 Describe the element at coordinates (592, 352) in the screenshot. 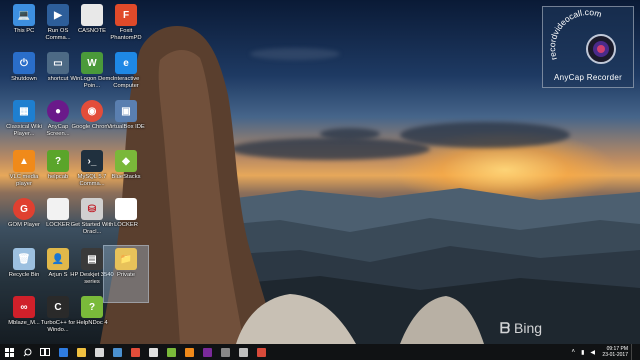

I see `volume-icon: ◀` at that location.